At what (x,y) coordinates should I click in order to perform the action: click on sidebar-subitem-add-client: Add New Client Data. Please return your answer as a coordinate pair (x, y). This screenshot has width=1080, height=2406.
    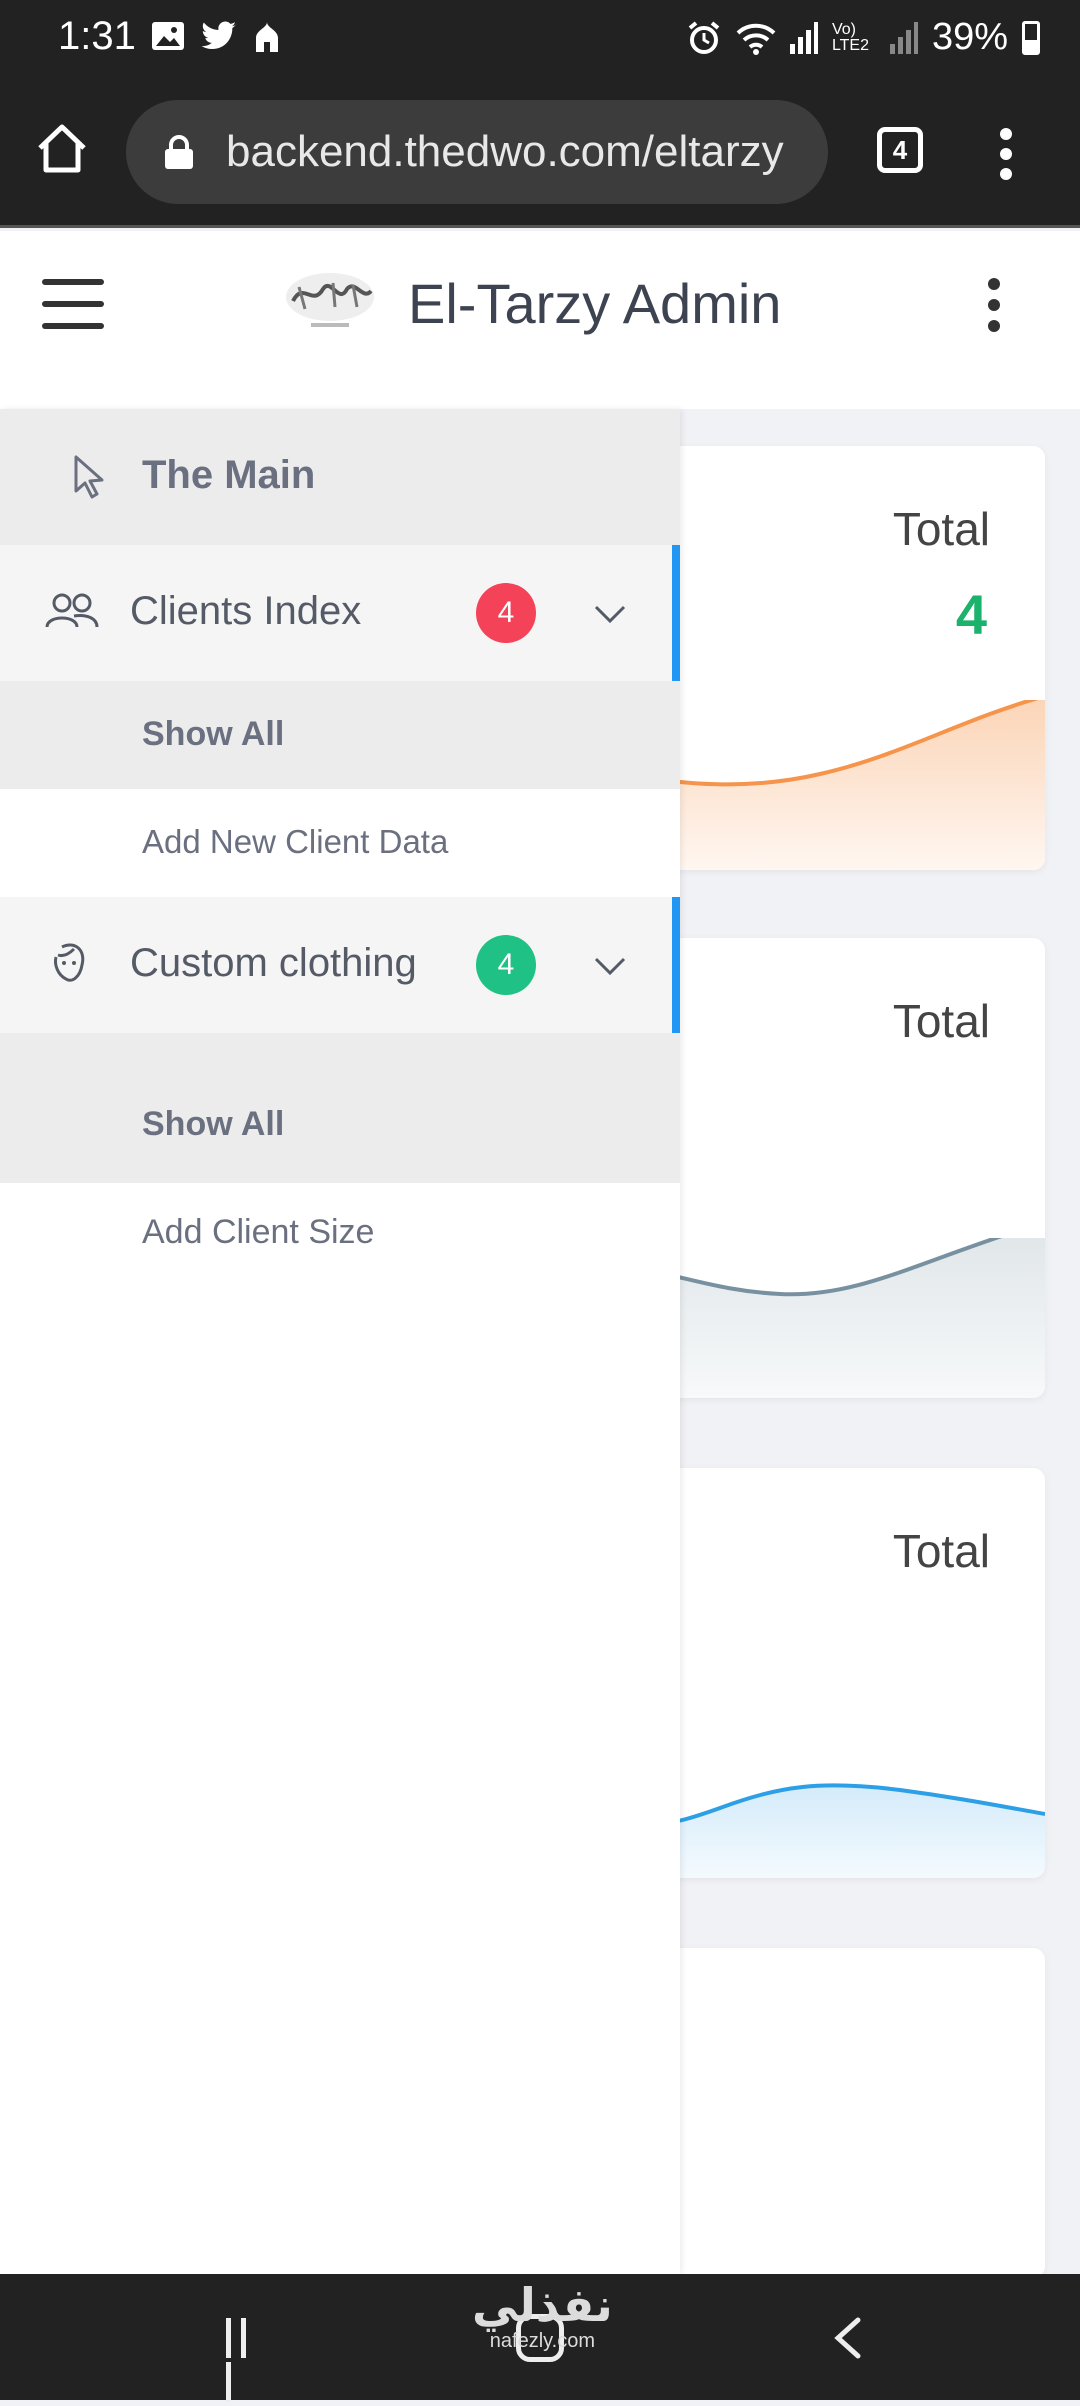
    Looking at the image, I should click on (340, 843).